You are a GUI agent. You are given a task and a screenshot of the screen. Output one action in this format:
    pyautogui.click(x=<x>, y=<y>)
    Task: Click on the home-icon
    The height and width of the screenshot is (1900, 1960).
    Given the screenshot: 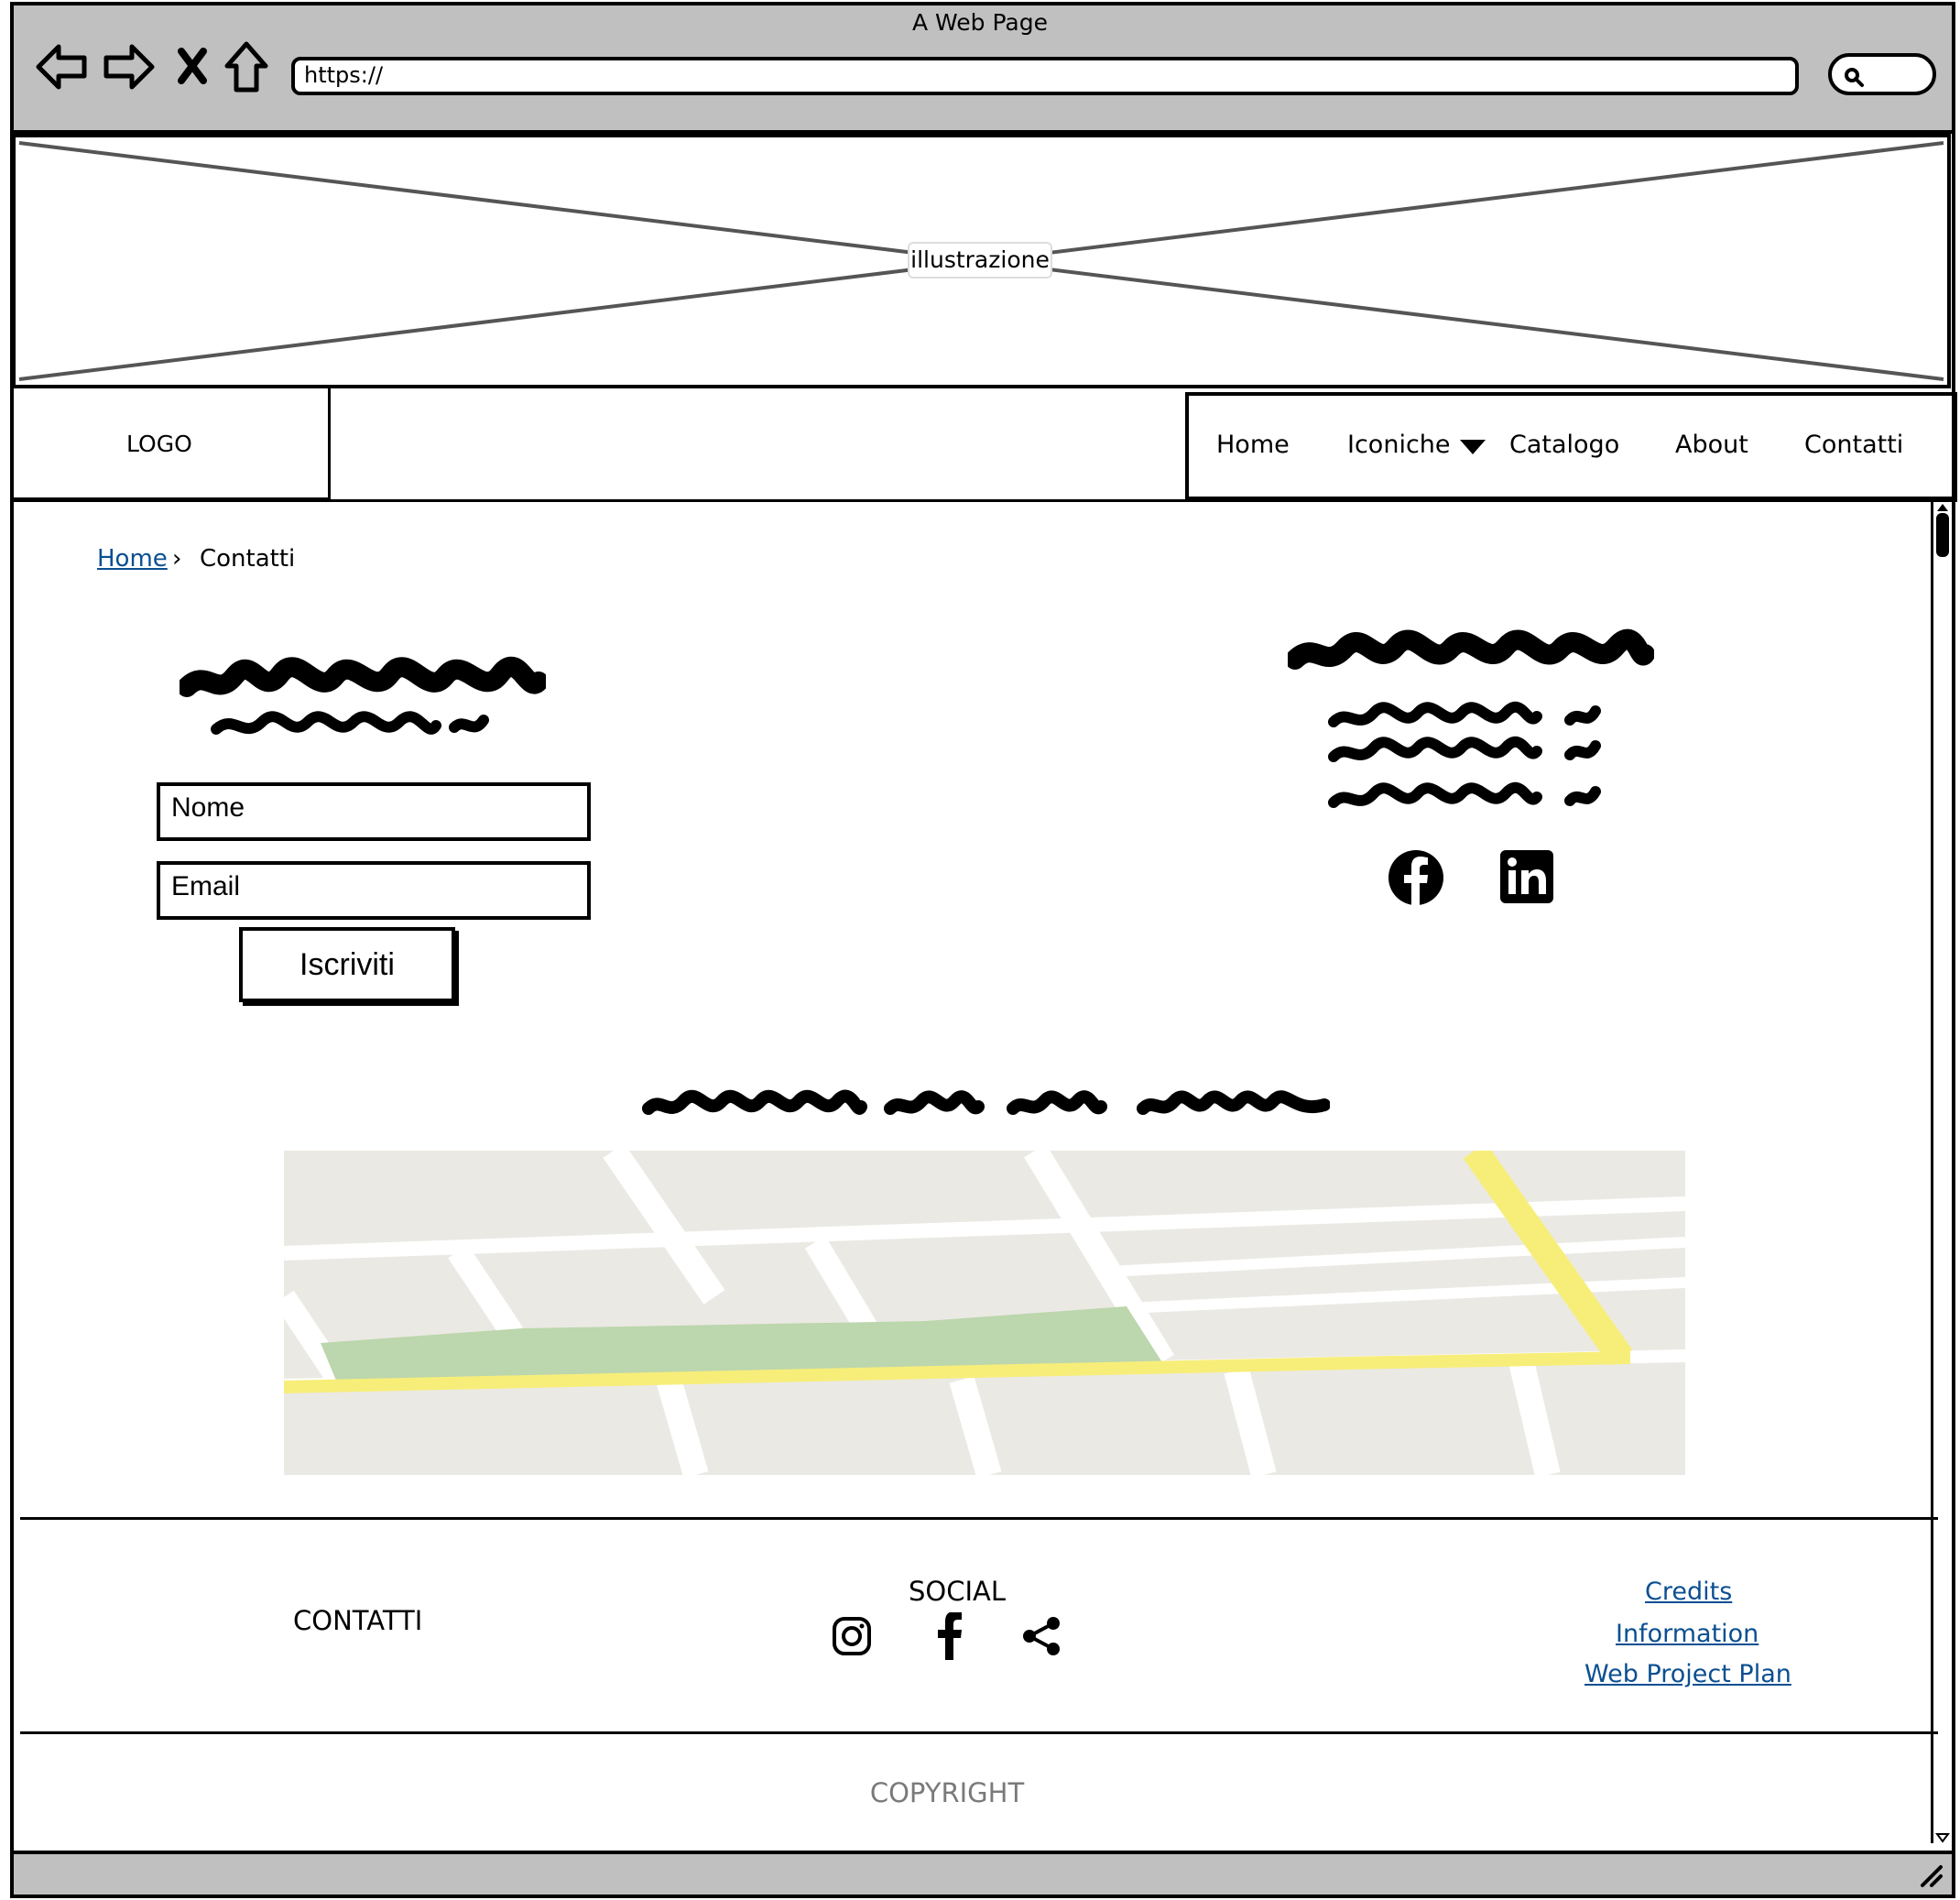 What is the action you would take?
    pyautogui.click(x=246, y=66)
    